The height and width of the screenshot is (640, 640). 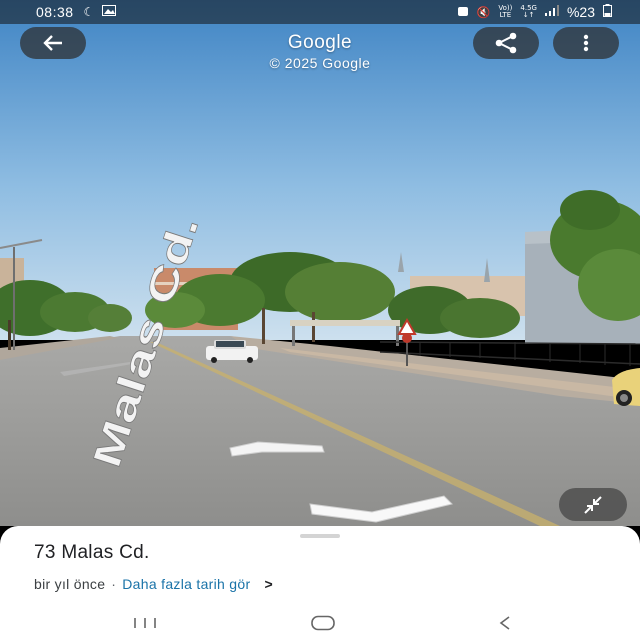 I want to click on more-dates-link: Daha fazla tarih gör, so click(x=186, y=584).